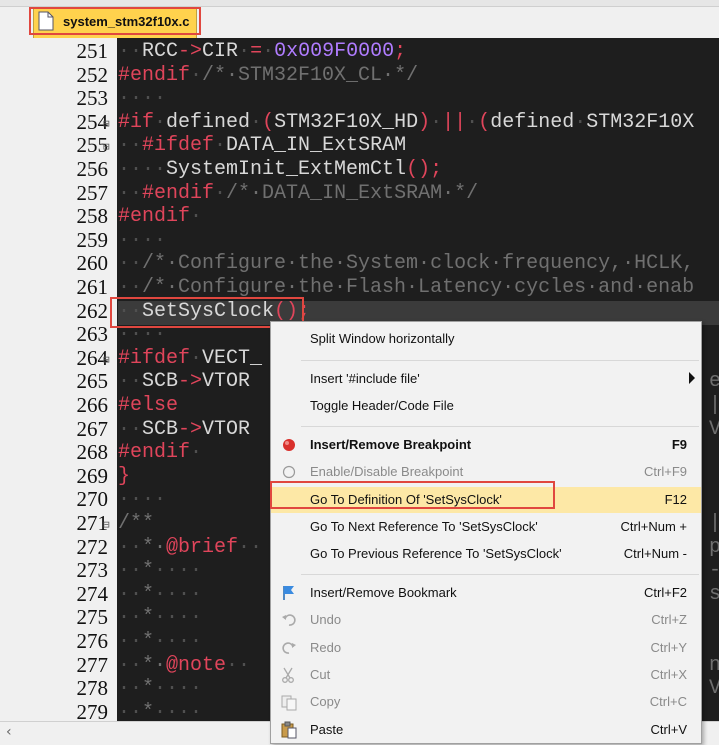 The width and height of the screenshot is (719, 745). What do you see at coordinates (326, 620) in the screenshot?
I see `menu-item-label: Undo` at bounding box center [326, 620].